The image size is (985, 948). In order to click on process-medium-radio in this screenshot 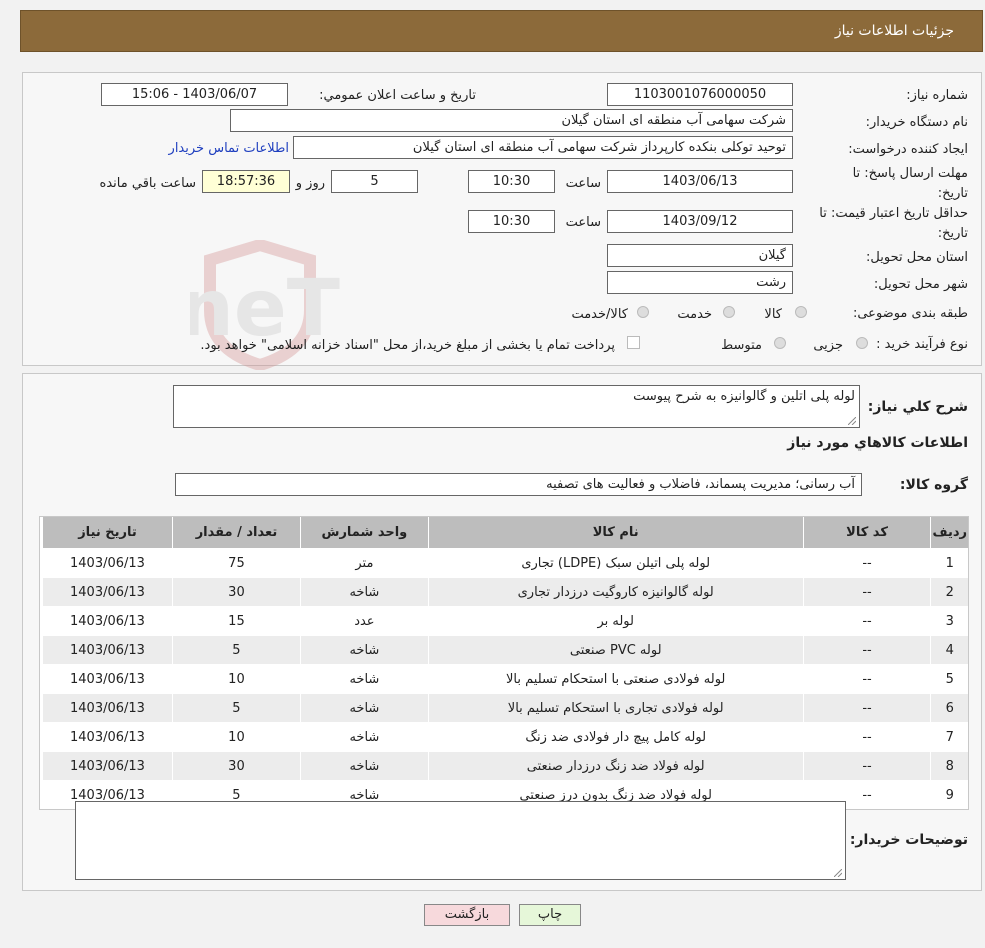, I will do `click(780, 343)`.